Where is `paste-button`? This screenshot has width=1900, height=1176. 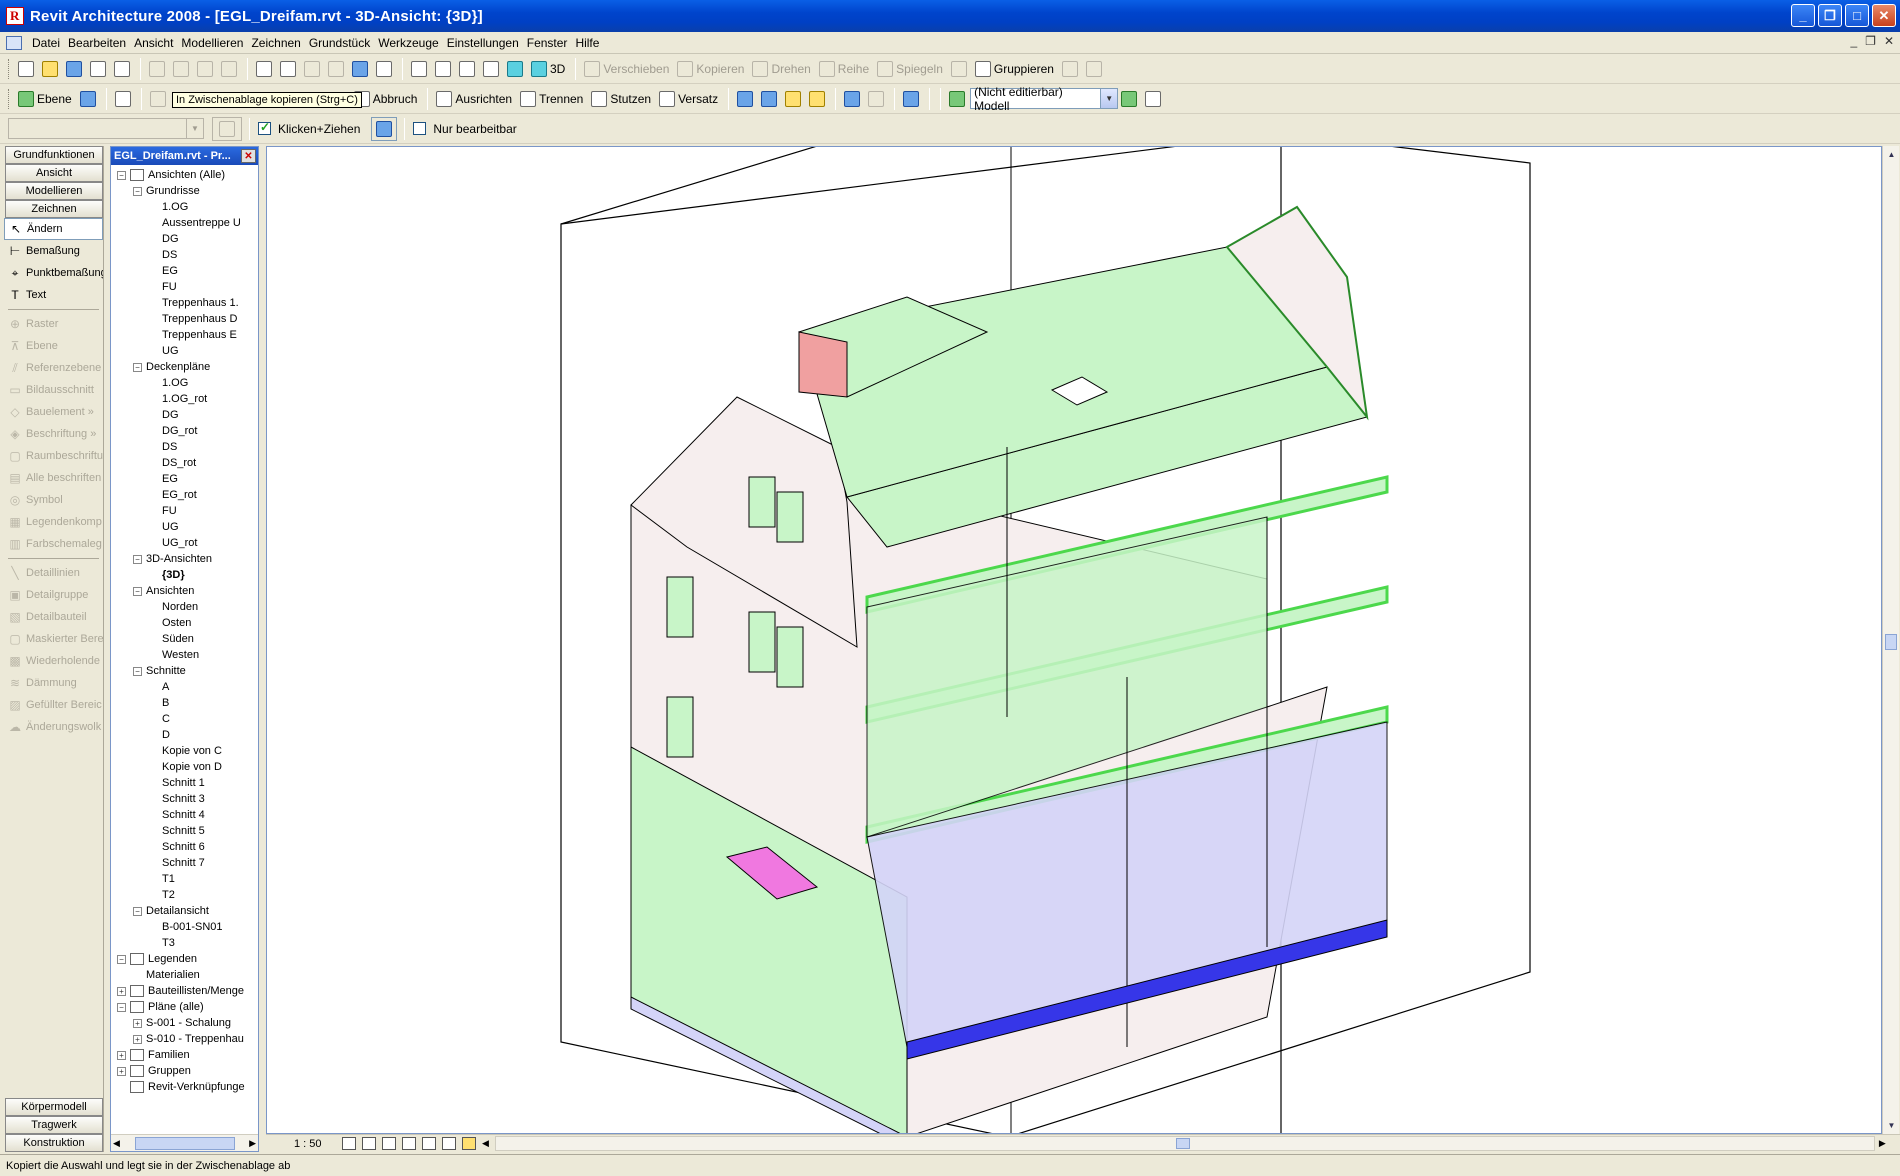
paste-button is located at coordinates (205, 69).